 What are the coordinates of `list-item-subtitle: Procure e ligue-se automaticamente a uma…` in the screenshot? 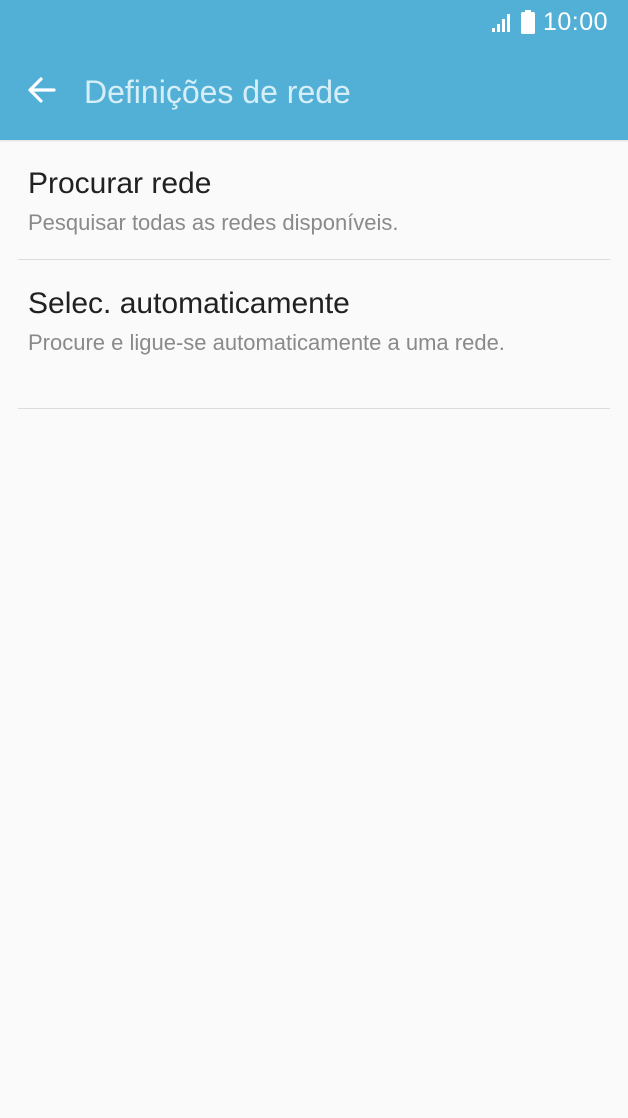 It's located at (266, 342).